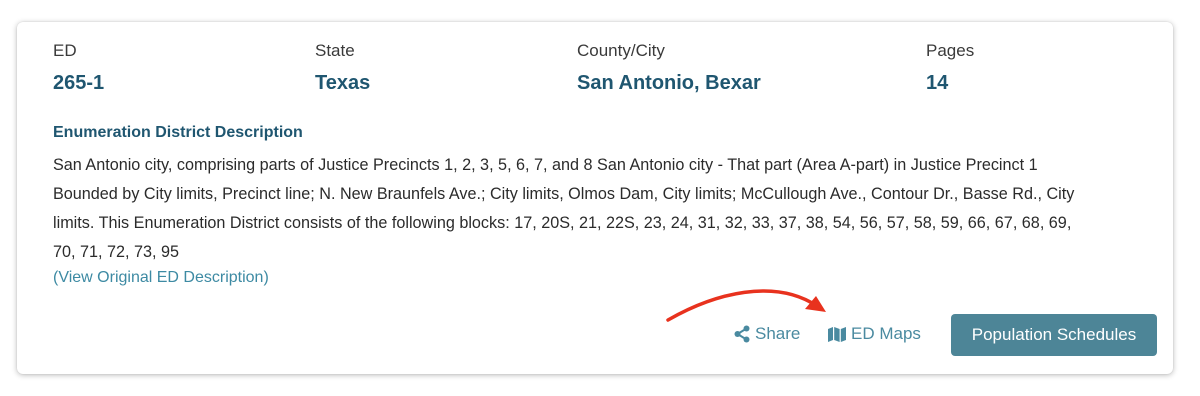 This screenshot has width=1200, height=396. Describe the element at coordinates (621, 50) in the screenshot. I see `field-label-county-city: County/City` at that location.